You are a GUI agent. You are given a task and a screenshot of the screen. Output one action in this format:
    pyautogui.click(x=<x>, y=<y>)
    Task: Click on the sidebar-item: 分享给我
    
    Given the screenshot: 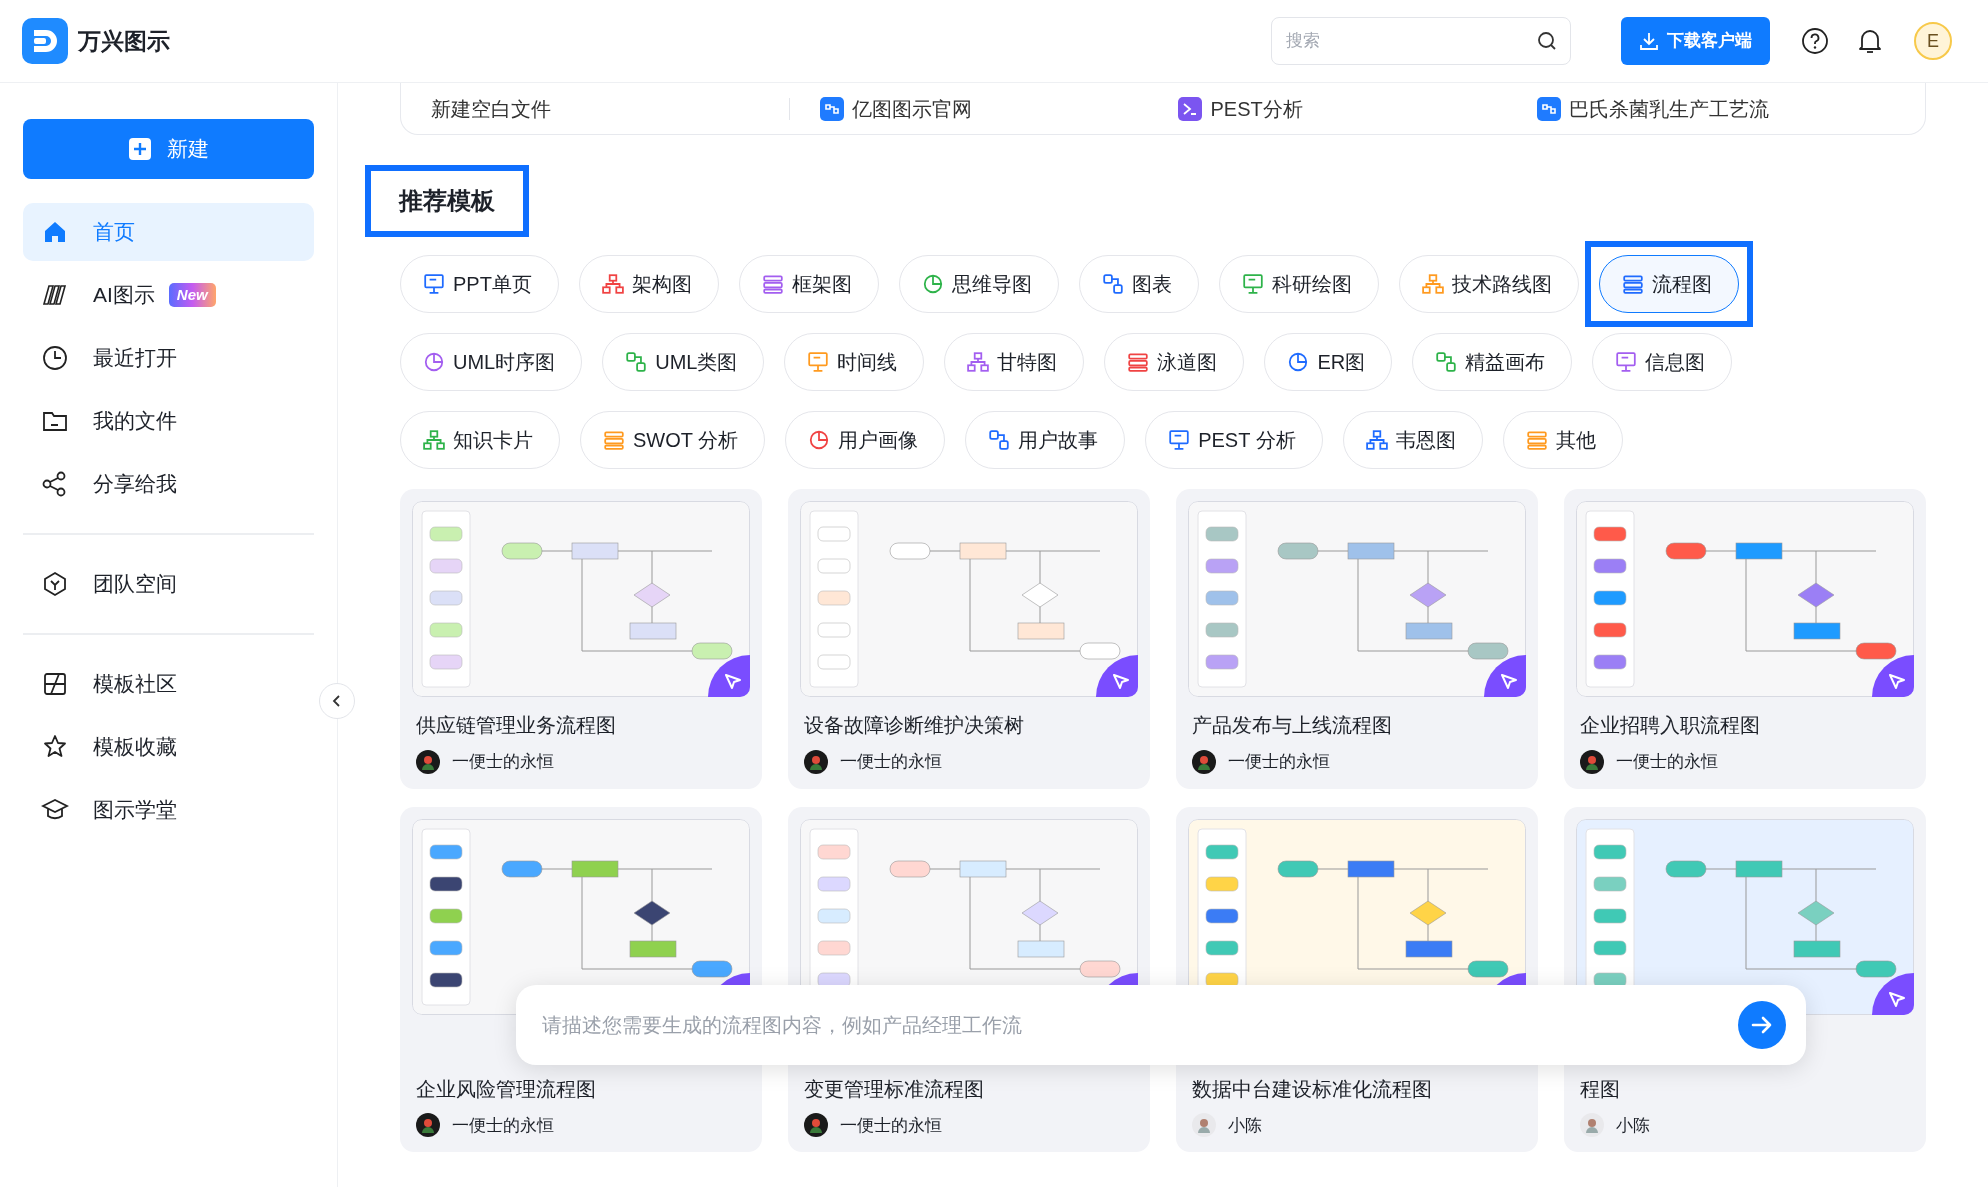 What is the action you would take?
    pyautogui.click(x=168, y=484)
    